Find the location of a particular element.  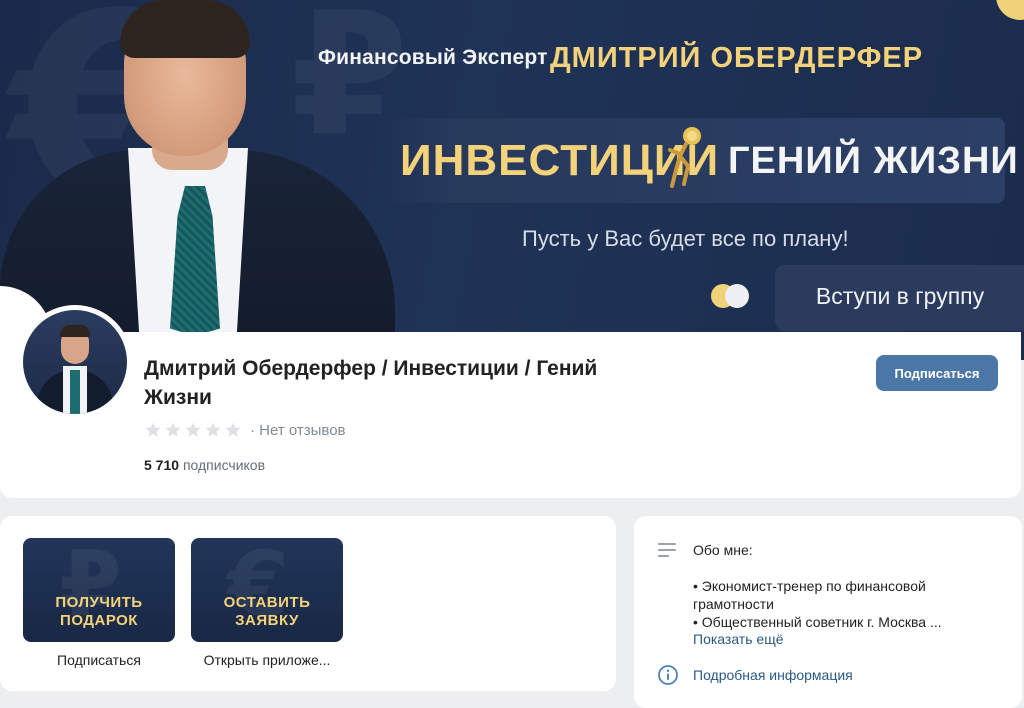

app-label-subscribe: Подписаться is located at coordinates (99, 660).